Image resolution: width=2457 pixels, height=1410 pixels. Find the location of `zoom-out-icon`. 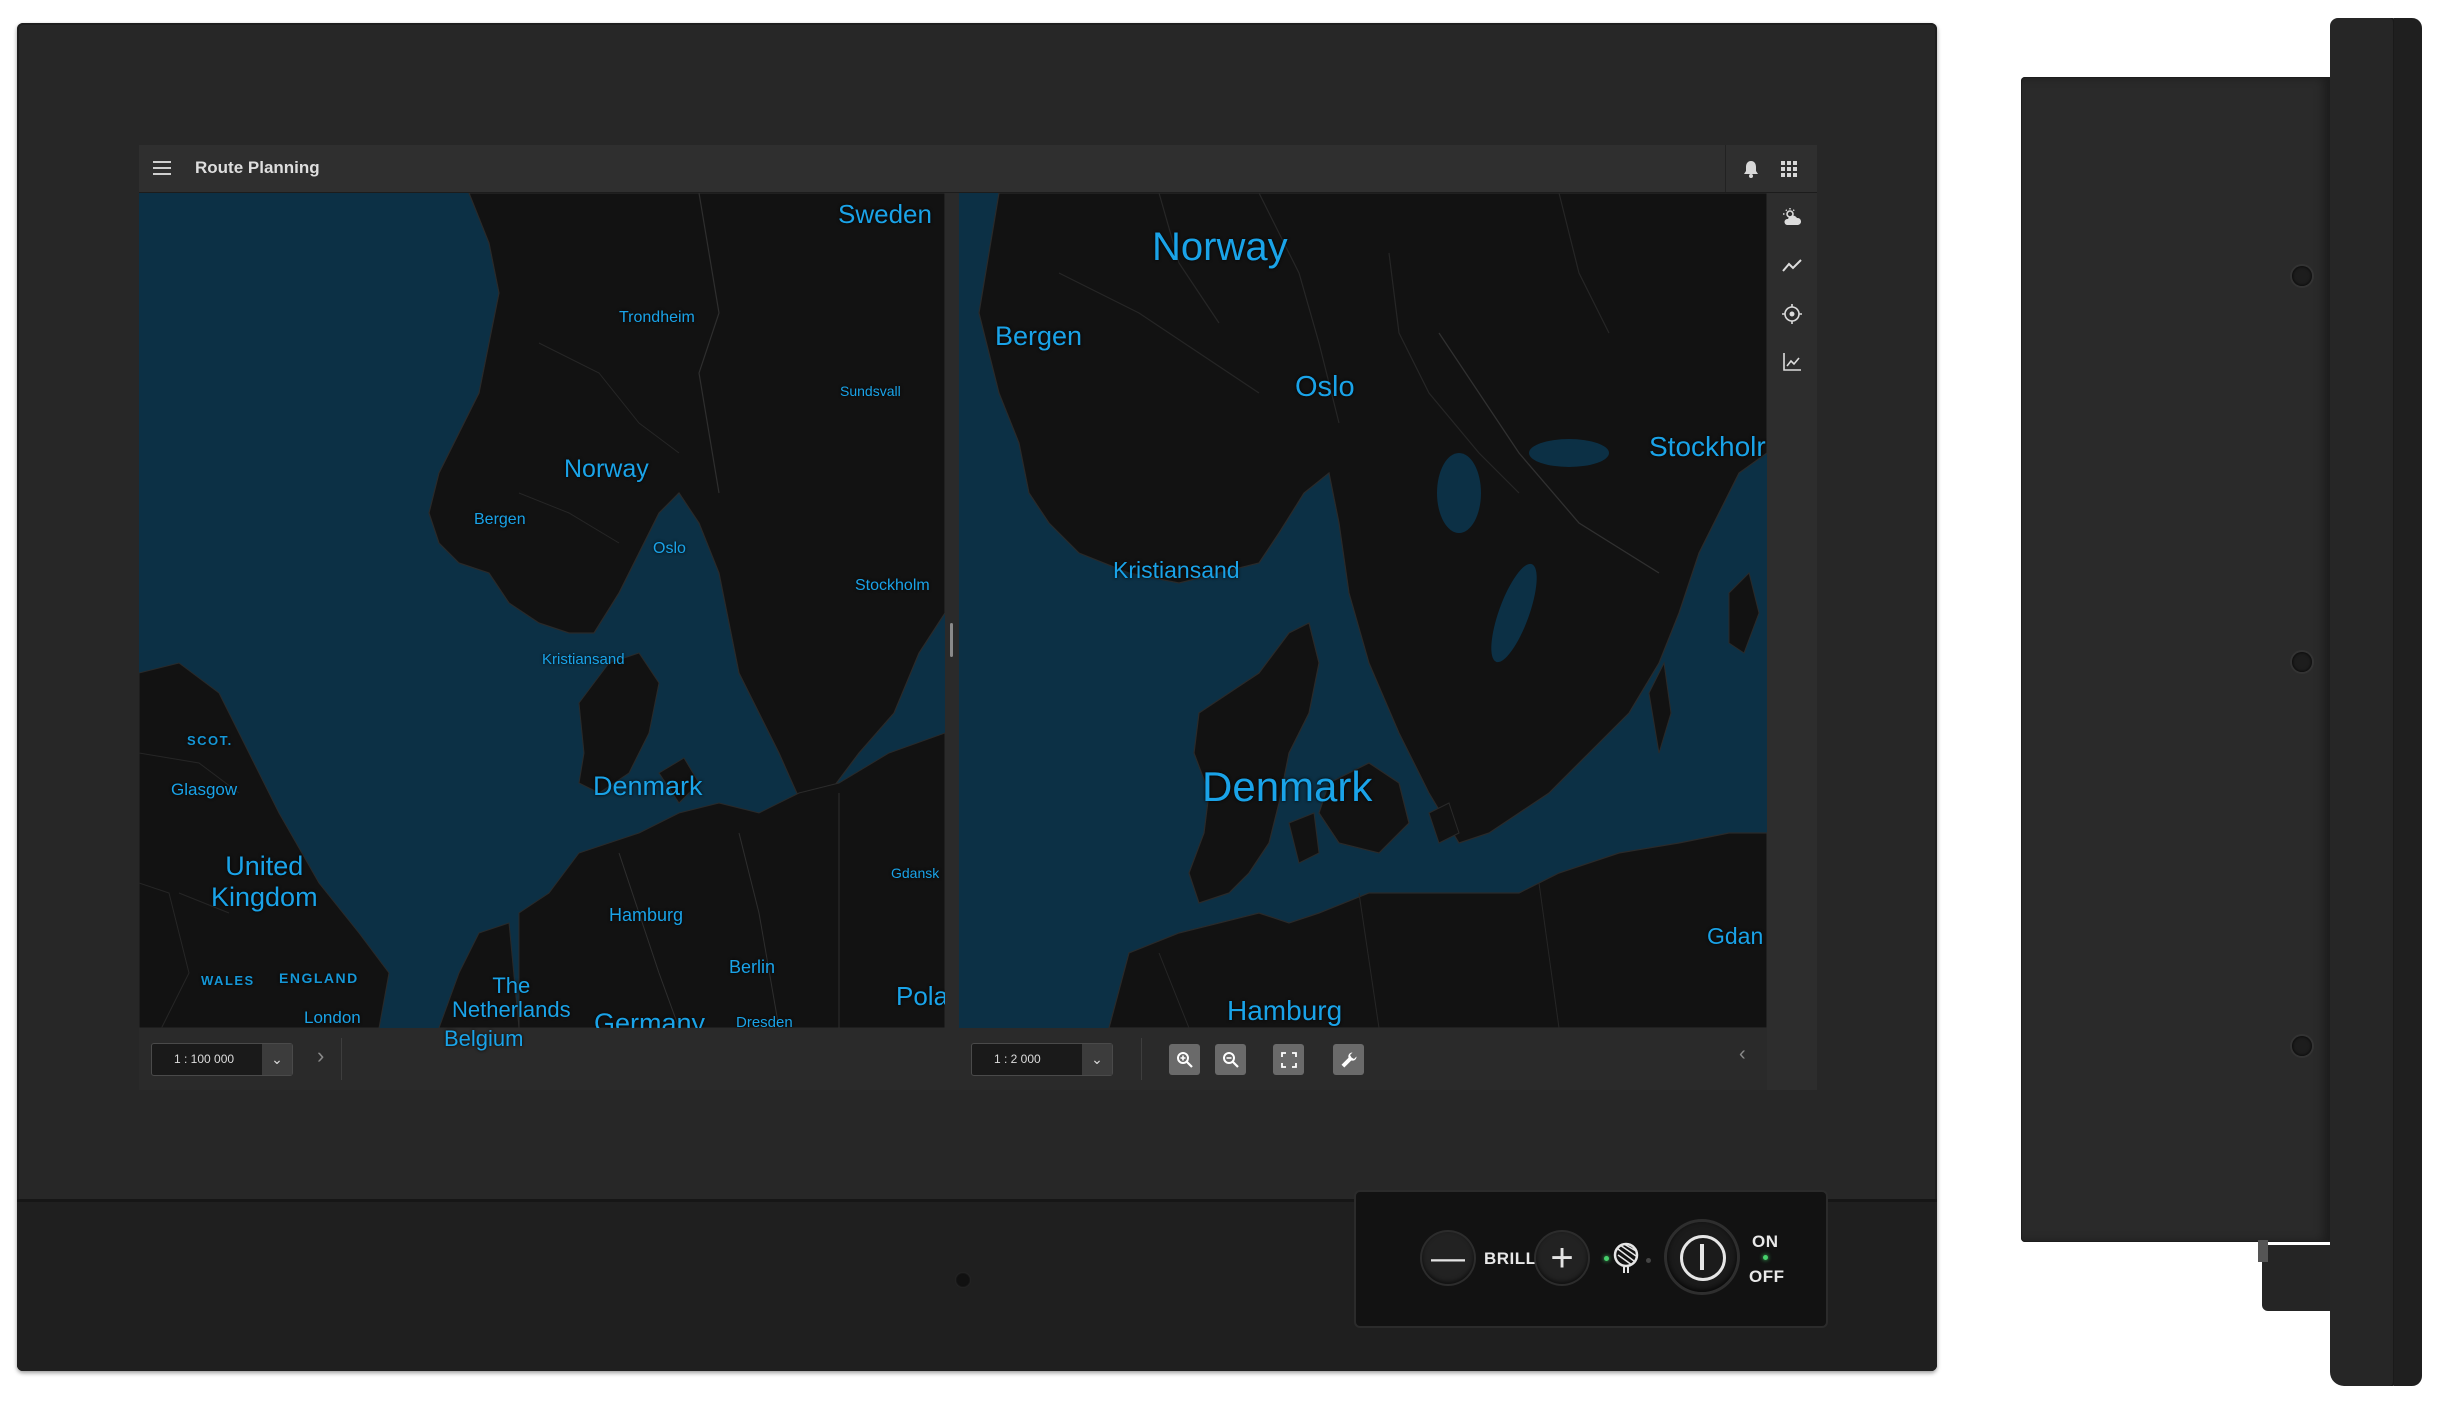

zoom-out-icon is located at coordinates (1230, 1059).